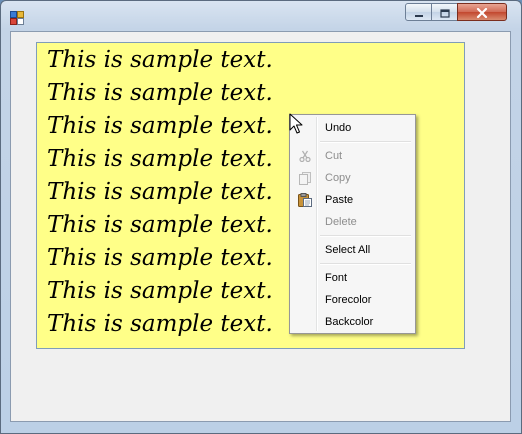  I want to click on menu-item-backcolor: Backcolor, so click(352, 322).